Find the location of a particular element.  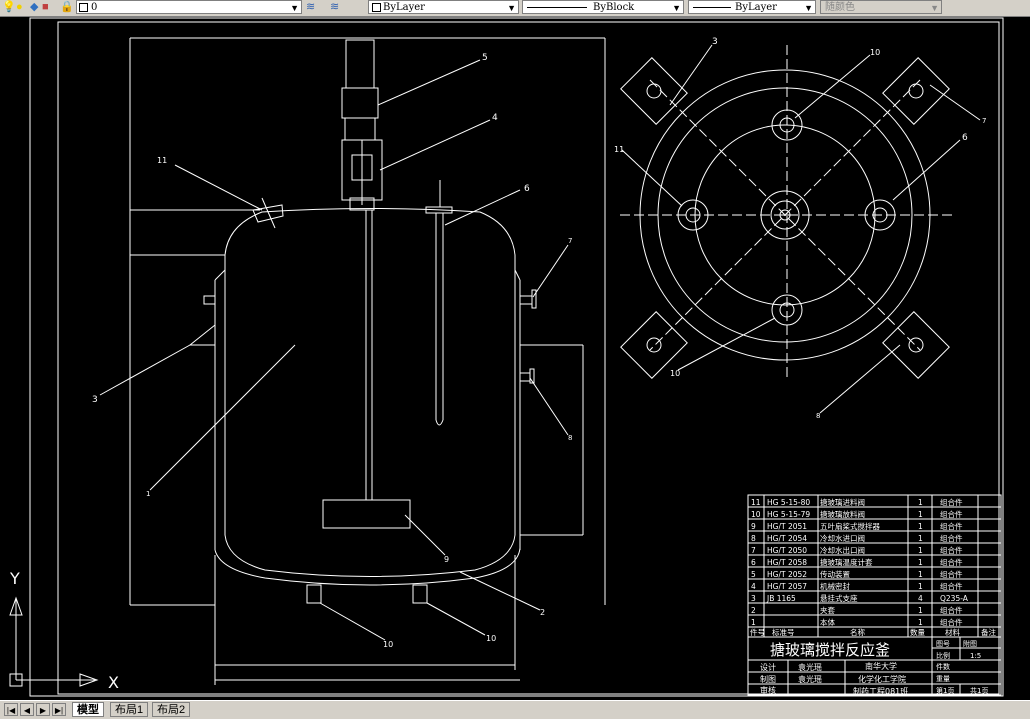

sheet-number: 第1页 is located at coordinates (945, 690).